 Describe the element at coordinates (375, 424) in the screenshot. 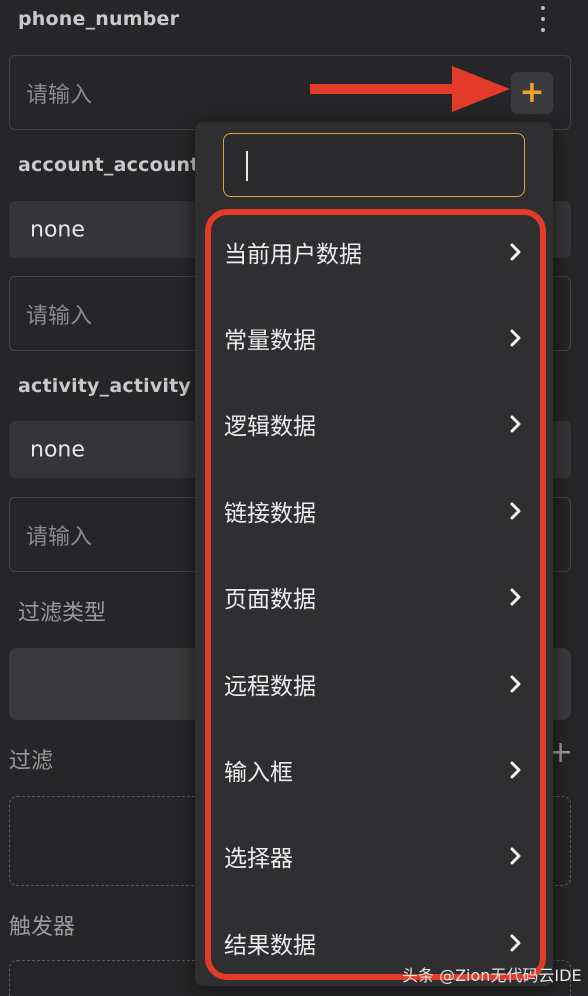

I see `dropdown-item-logic-data: 逻辑数据` at that location.